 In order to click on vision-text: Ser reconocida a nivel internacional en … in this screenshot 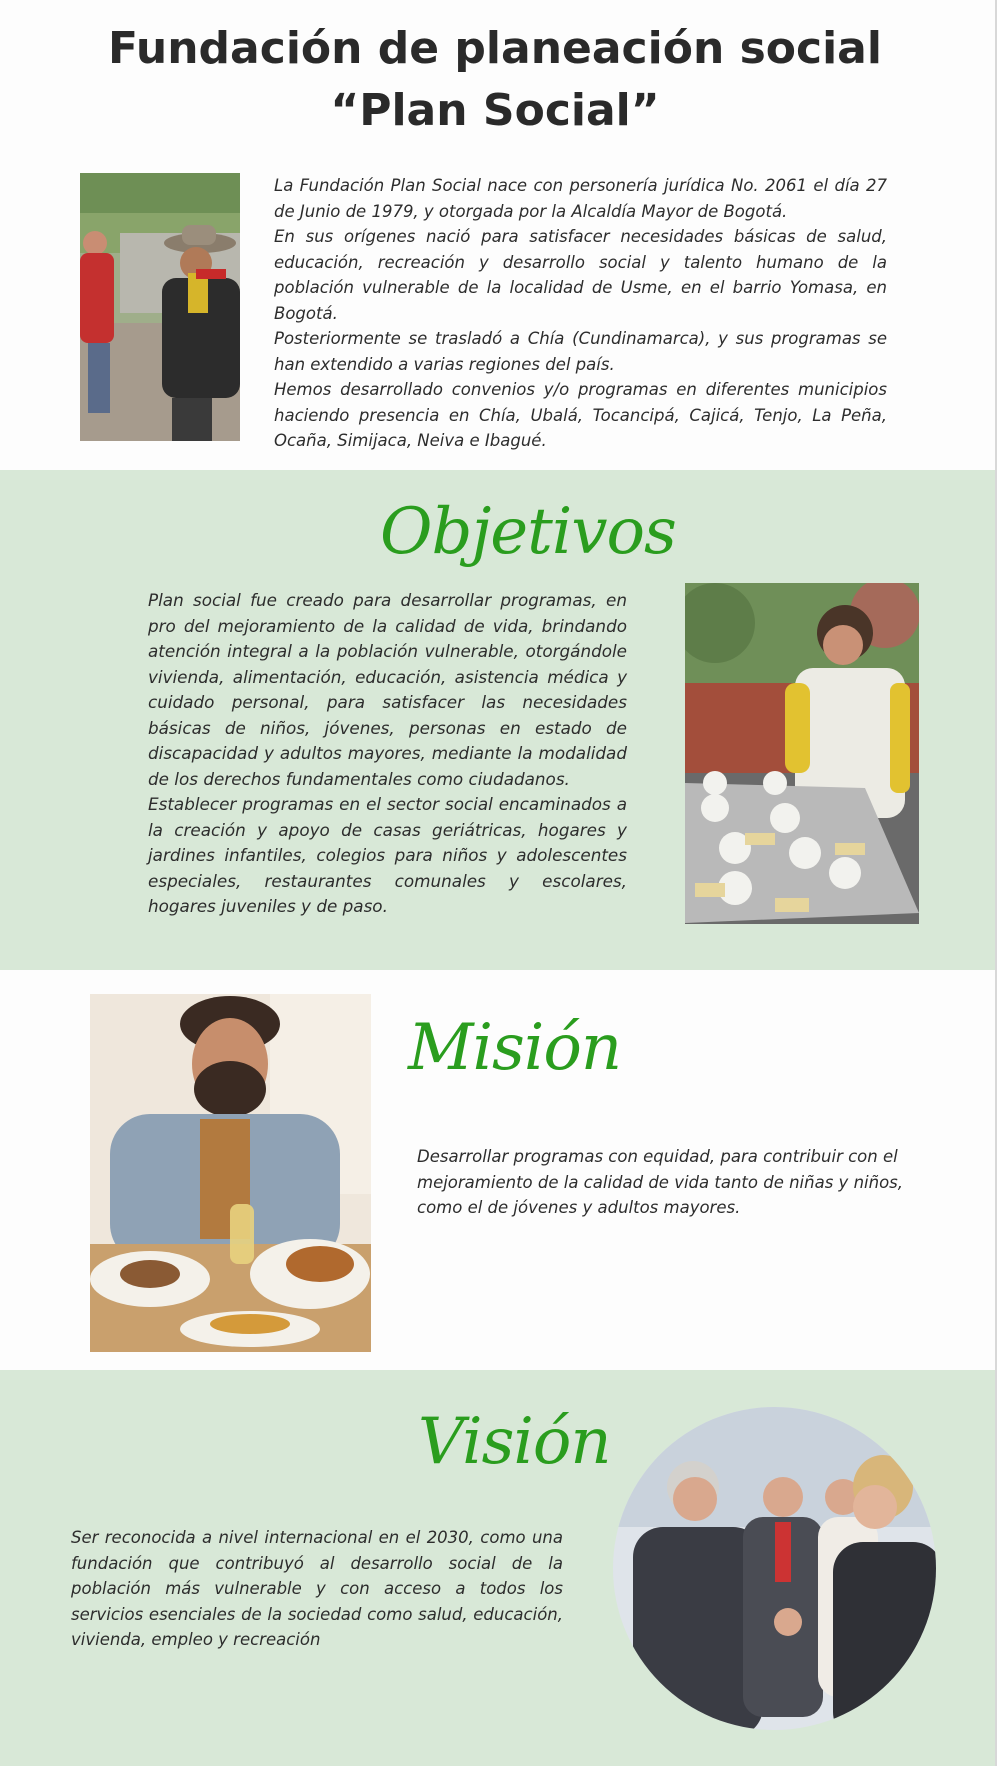, I will do `click(317, 1588)`.